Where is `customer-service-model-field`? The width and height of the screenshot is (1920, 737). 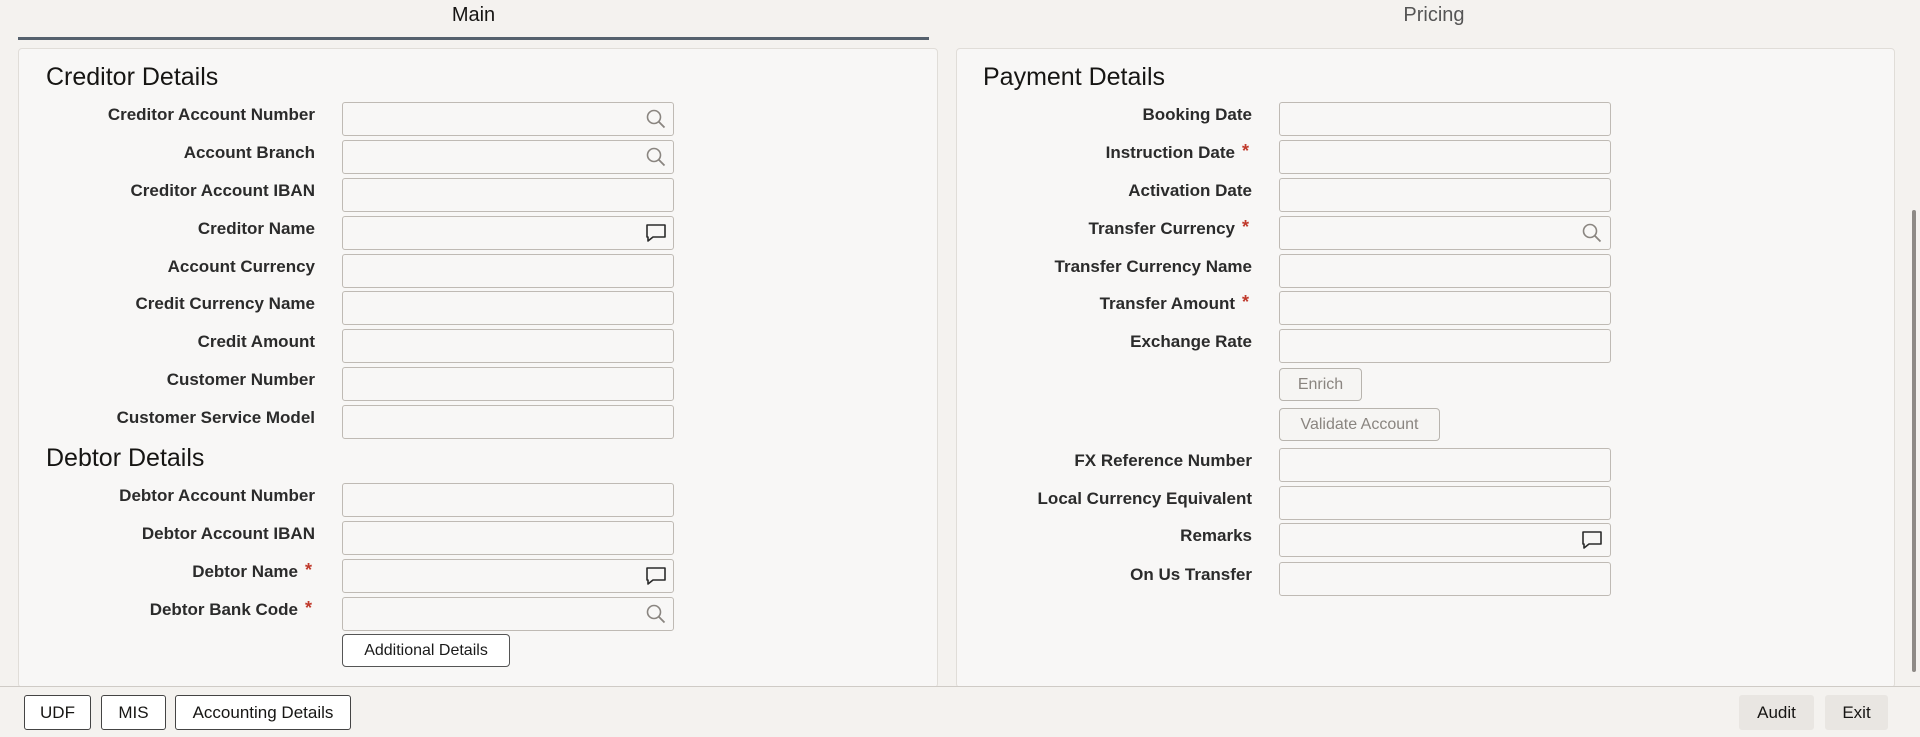
customer-service-model-field is located at coordinates (508, 422).